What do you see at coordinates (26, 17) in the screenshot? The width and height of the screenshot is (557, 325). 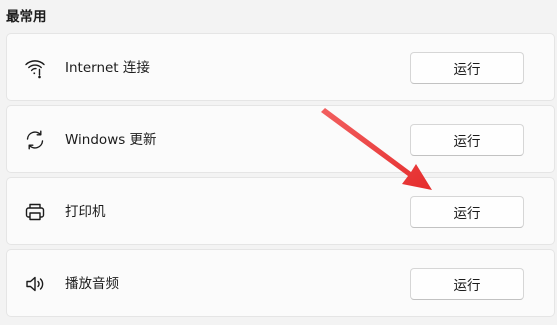 I see `section-title: 最常用` at bounding box center [26, 17].